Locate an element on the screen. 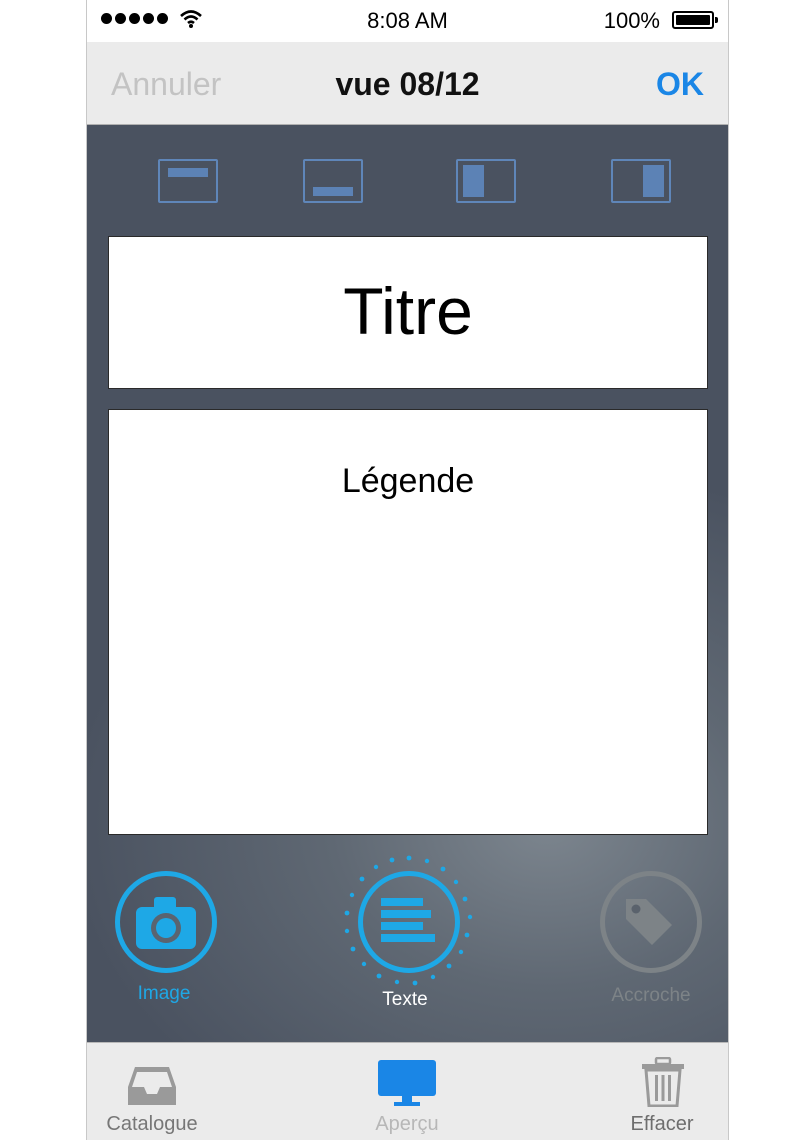 The height and width of the screenshot is (1140, 809). title-placeholder: Titre is located at coordinates (408, 311).